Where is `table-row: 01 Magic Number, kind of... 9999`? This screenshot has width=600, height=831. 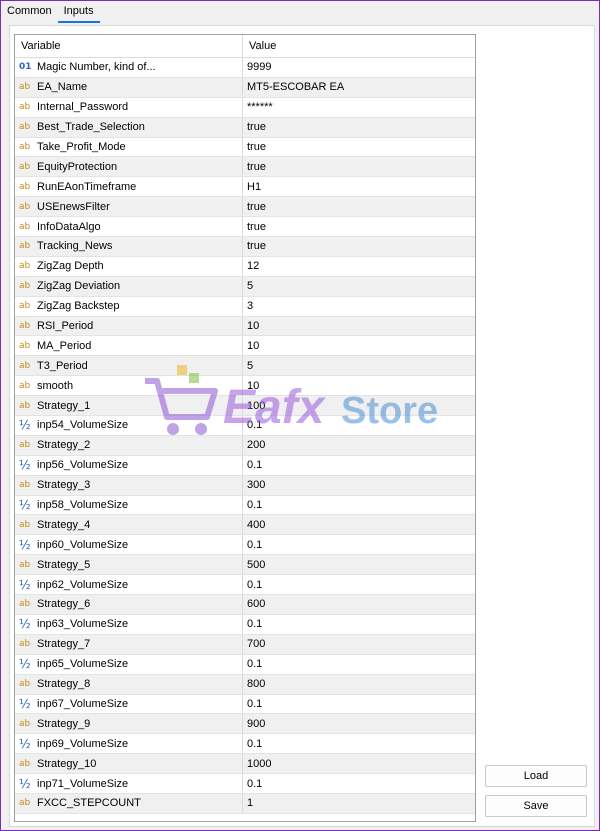
table-row: 01 Magic Number, kind of... 9999 is located at coordinates (245, 68).